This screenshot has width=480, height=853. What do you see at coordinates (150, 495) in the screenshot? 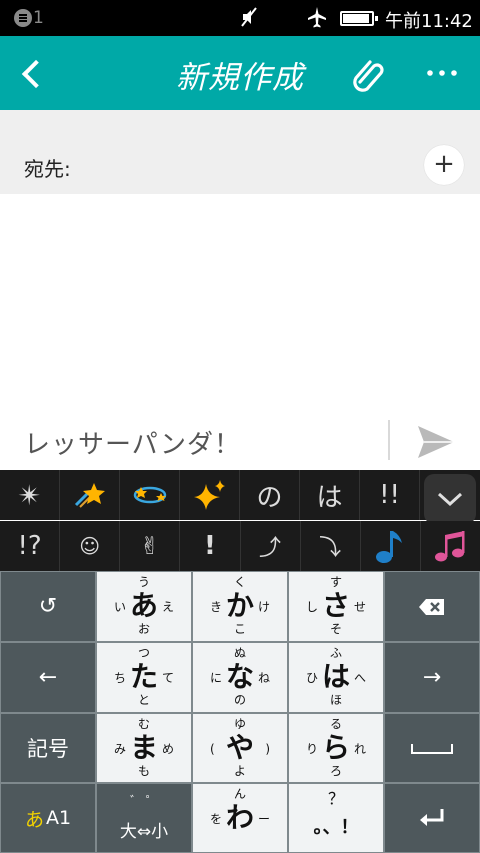
I see `candidate-dizzy` at bounding box center [150, 495].